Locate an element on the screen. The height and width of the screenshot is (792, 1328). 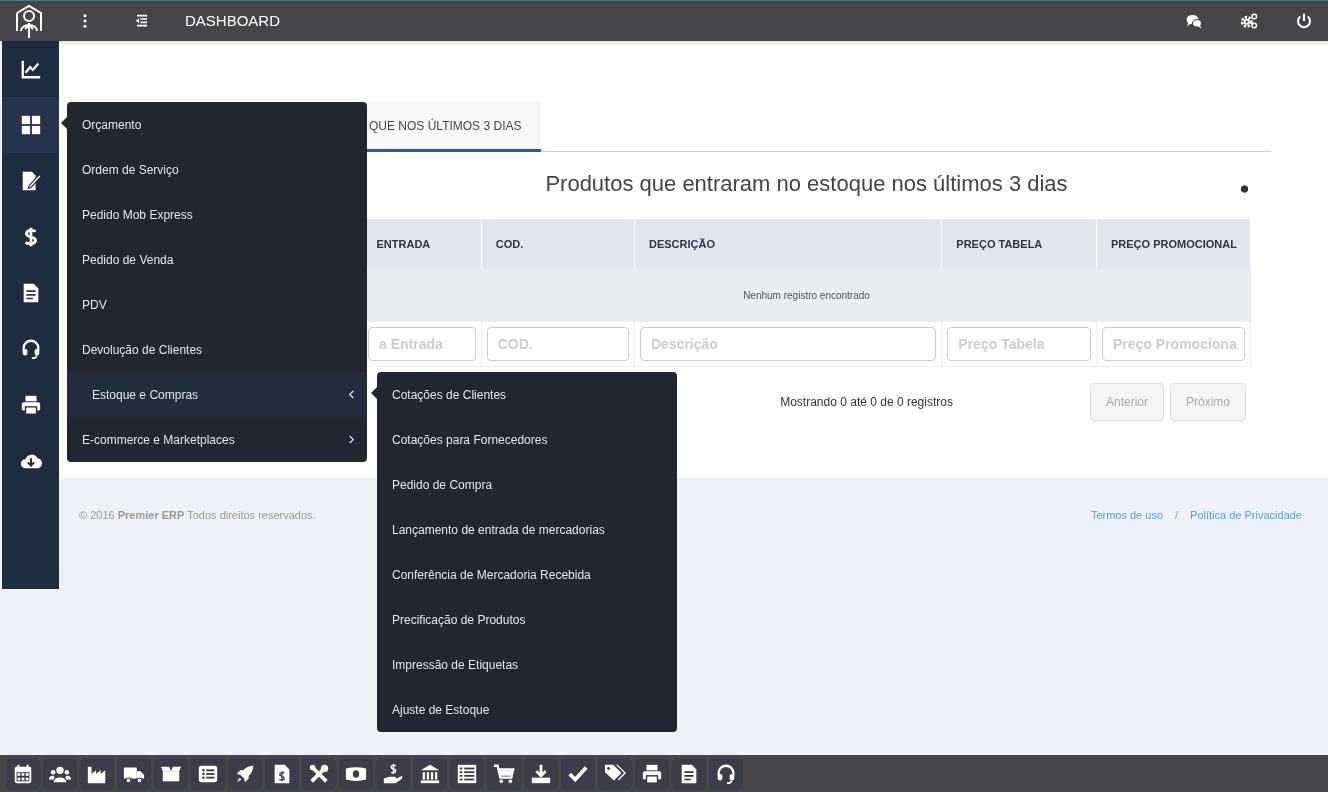
document-dollar-button is located at coordinates (282, 773).